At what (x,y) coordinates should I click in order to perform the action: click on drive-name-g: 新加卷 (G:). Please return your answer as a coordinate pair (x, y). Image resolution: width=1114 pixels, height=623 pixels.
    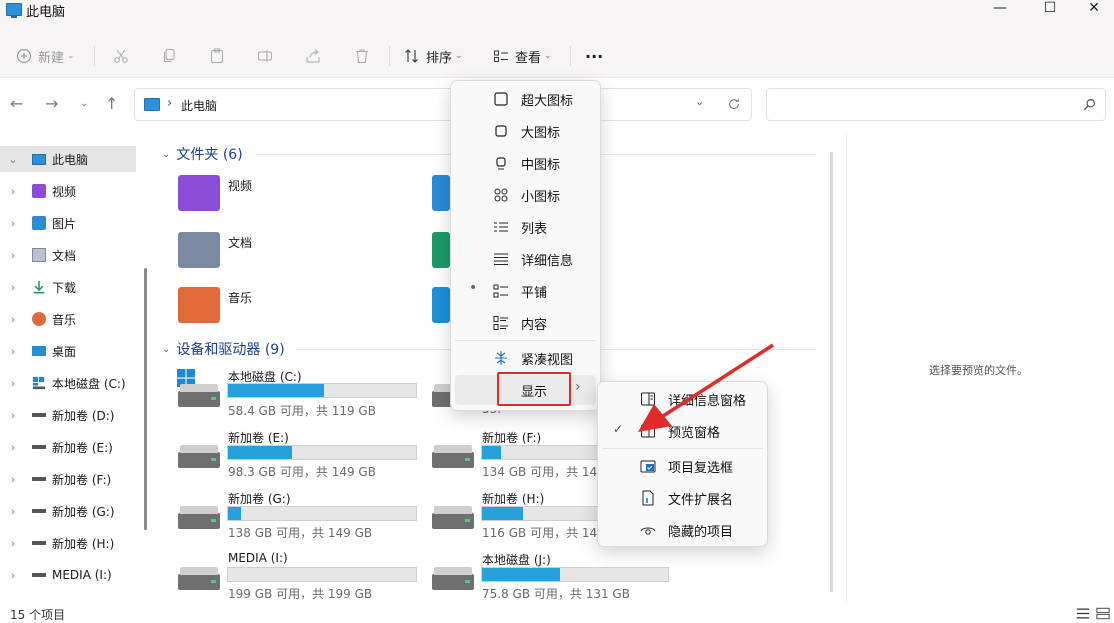
    Looking at the image, I should click on (259, 498).